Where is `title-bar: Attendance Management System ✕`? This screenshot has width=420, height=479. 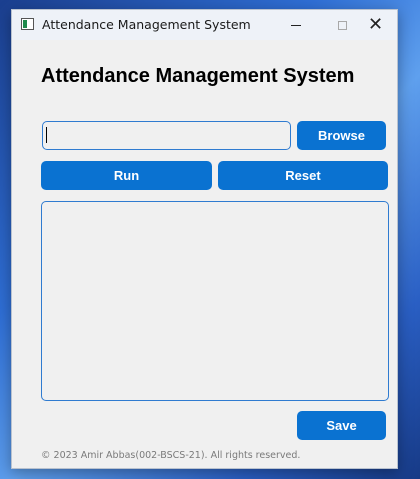 title-bar: Attendance Management System ✕ is located at coordinates (204, 25).